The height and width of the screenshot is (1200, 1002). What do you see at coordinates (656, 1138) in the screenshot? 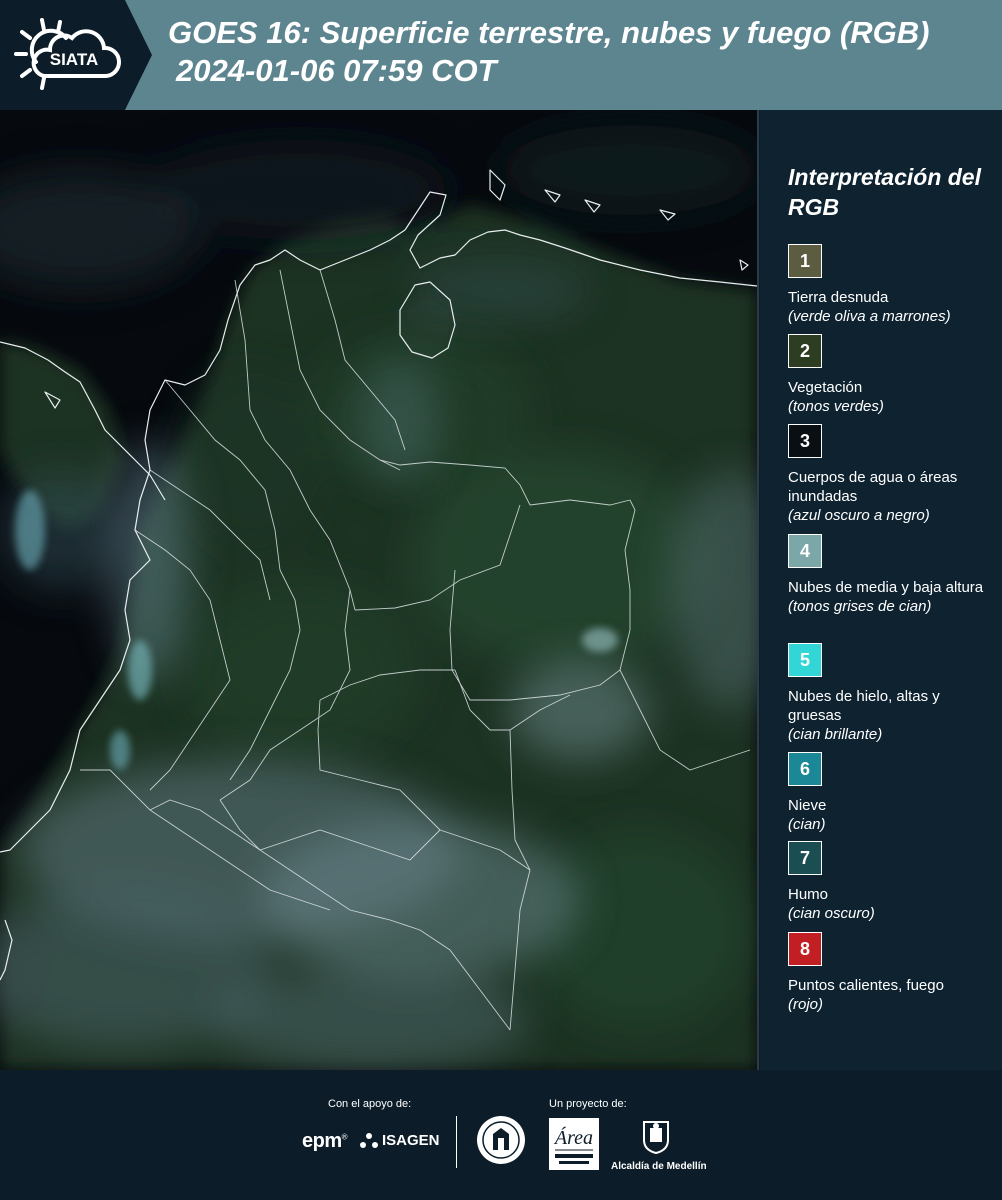
I see `medellin-shield-icon` at bounding box center [656, 1138].